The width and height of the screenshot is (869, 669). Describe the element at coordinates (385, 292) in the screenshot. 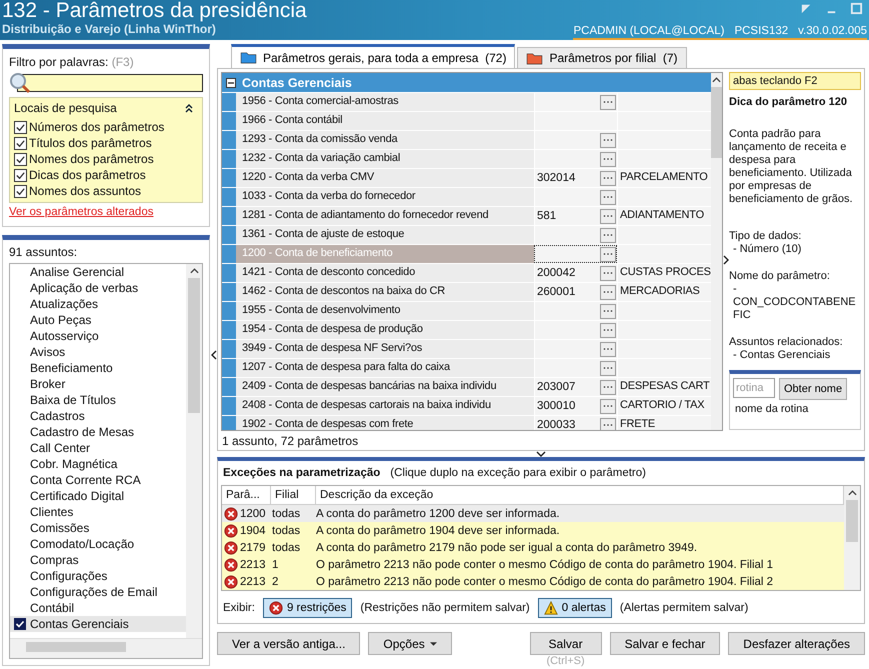

I see `parameter-name-cell: 1462 - Conta de descontos na baixa do CR` at that location.